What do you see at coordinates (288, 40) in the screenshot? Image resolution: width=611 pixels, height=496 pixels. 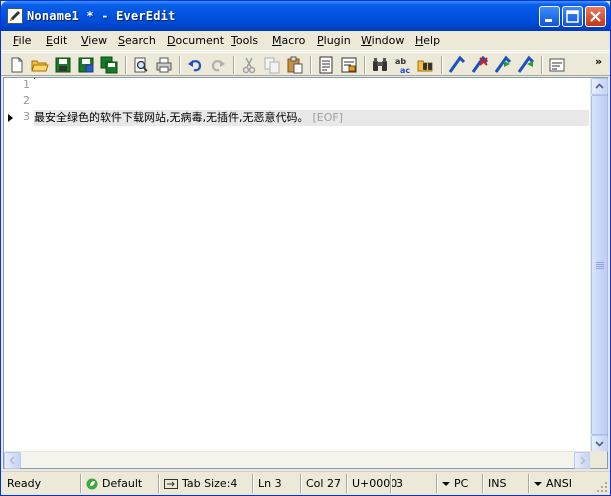 I see `menu-macro: Macro` at bounding box center [288, 40].